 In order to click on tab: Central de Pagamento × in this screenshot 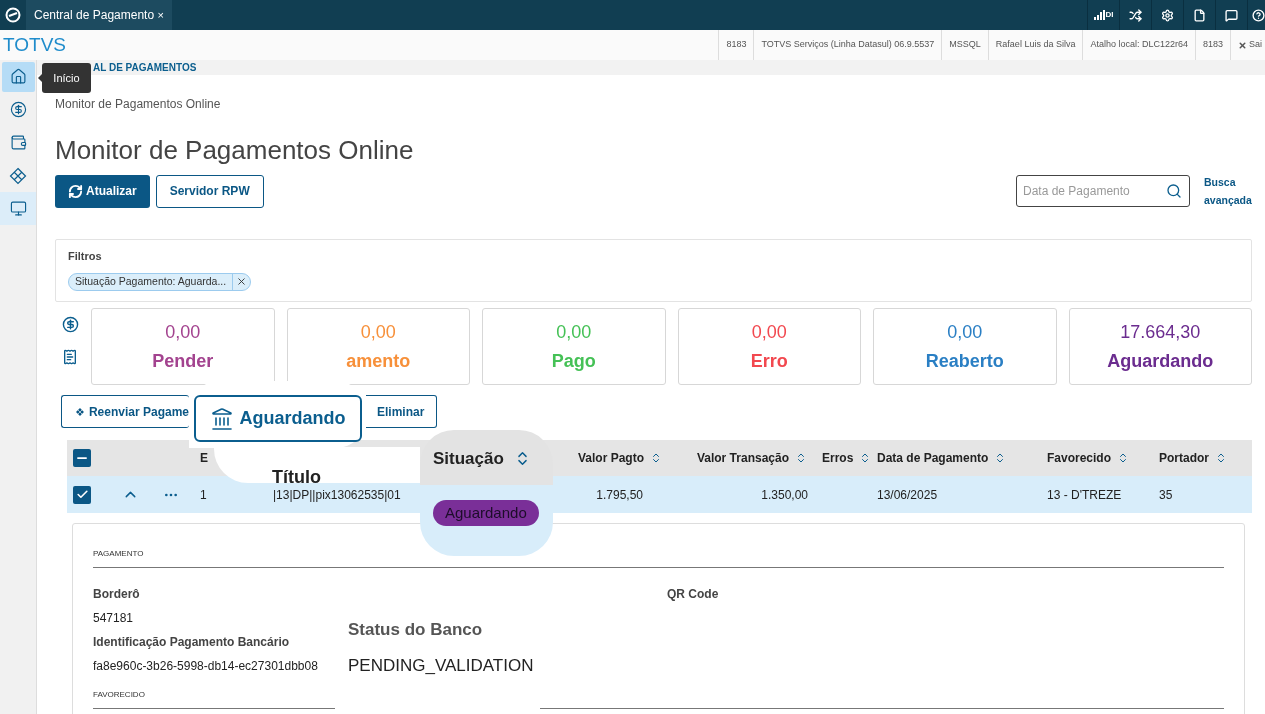, I will do `click(99, 15)`.